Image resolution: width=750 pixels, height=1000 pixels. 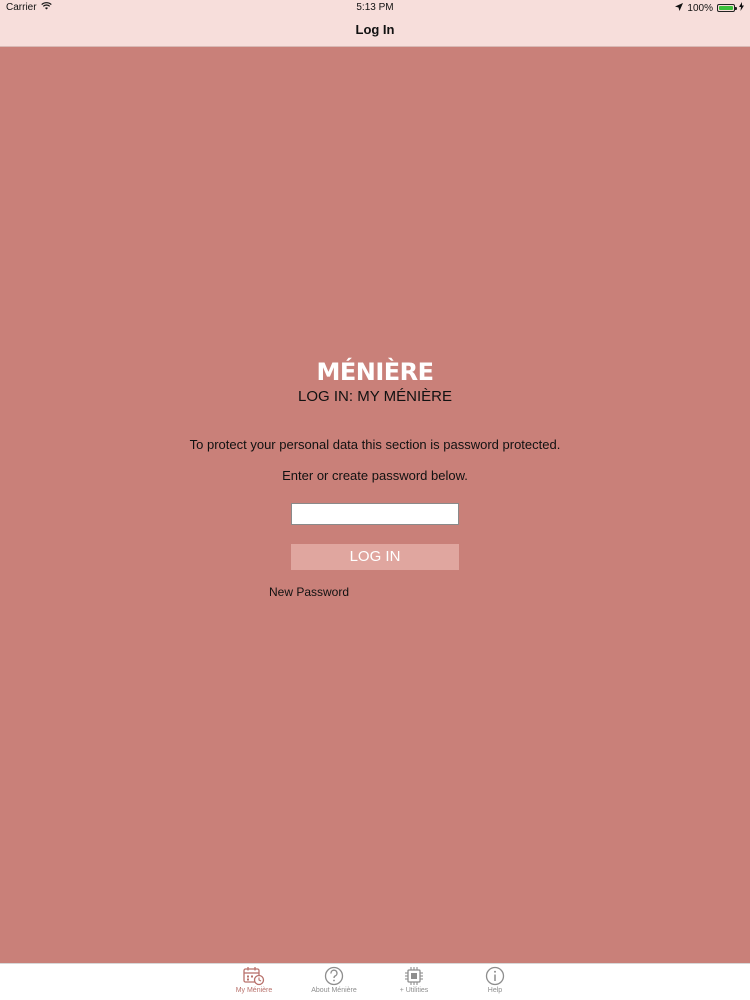 What do you see at coordinates (700, 8) in the screenshot?
I see `battery-percent: 100%` at bounding box center [700, 8].